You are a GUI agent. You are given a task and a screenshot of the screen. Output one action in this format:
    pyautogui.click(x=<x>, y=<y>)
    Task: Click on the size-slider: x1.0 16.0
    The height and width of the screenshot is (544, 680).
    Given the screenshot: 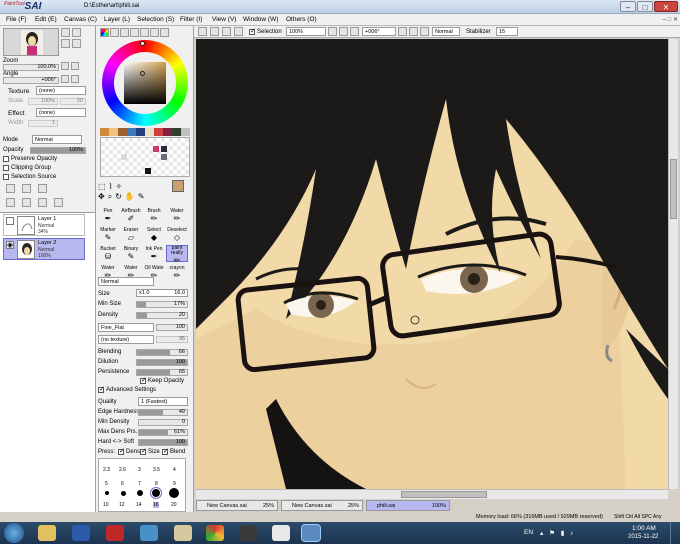 What is the action you would take?
    pyautogui.click(x=162, y=293)
    